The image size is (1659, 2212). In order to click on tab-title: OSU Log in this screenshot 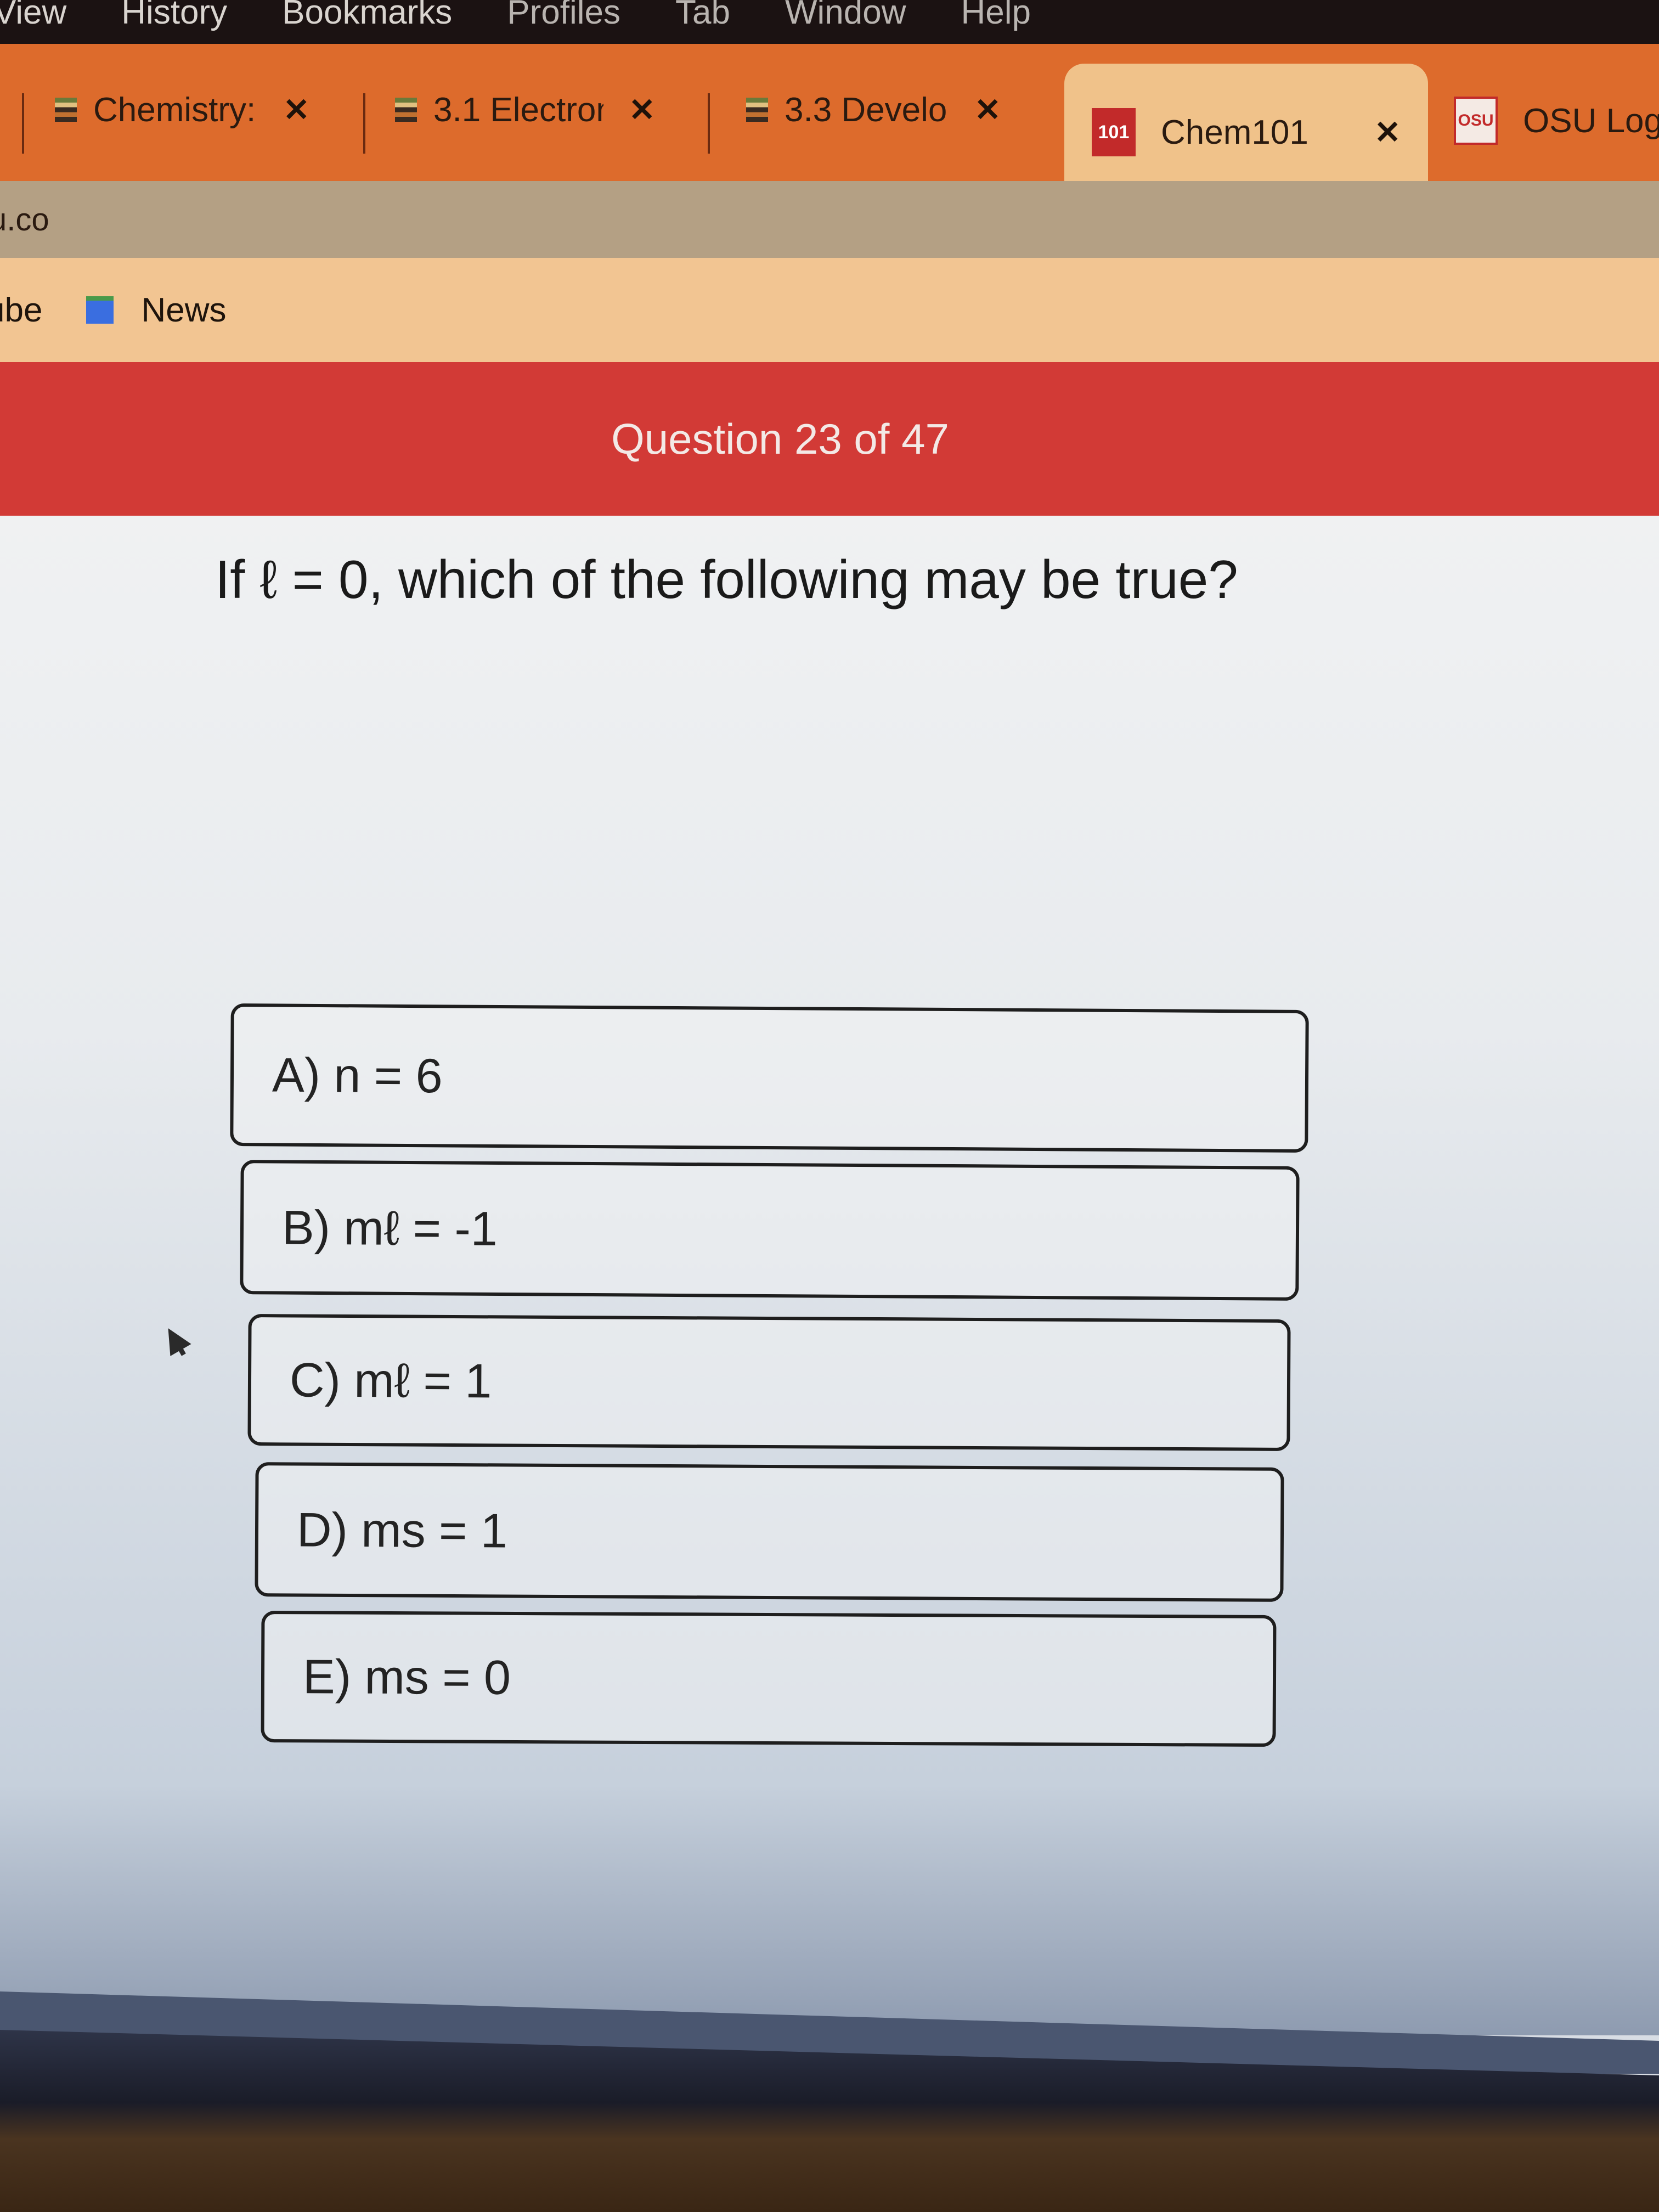, I will do `click(1591, 120)`.